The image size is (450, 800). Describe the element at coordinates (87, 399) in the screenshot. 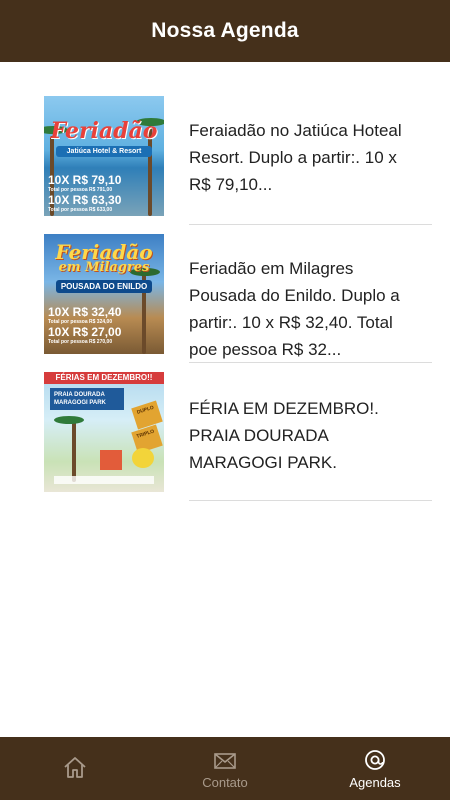

I see `thumbnail-title: PRAIA DOURADA MARAGOGI PARK` at that location.